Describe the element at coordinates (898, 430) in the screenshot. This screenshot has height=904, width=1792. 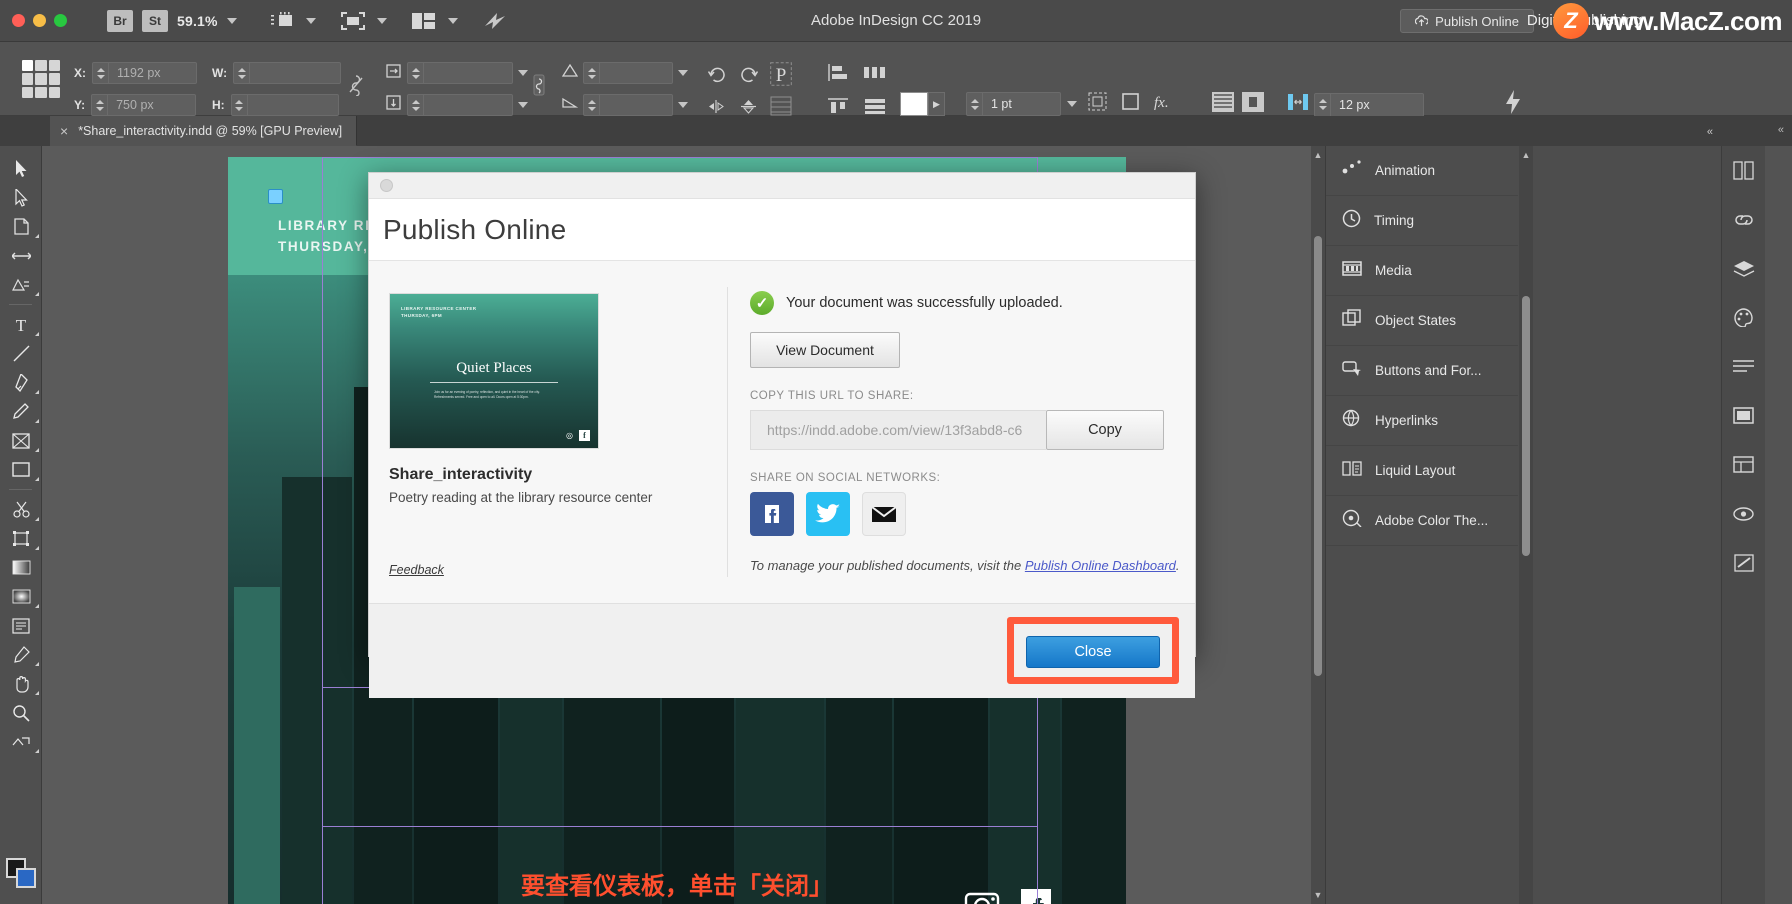
I see `share-url-input: https://indd.adobe.com/view/13f3abd8-c6` at that location.